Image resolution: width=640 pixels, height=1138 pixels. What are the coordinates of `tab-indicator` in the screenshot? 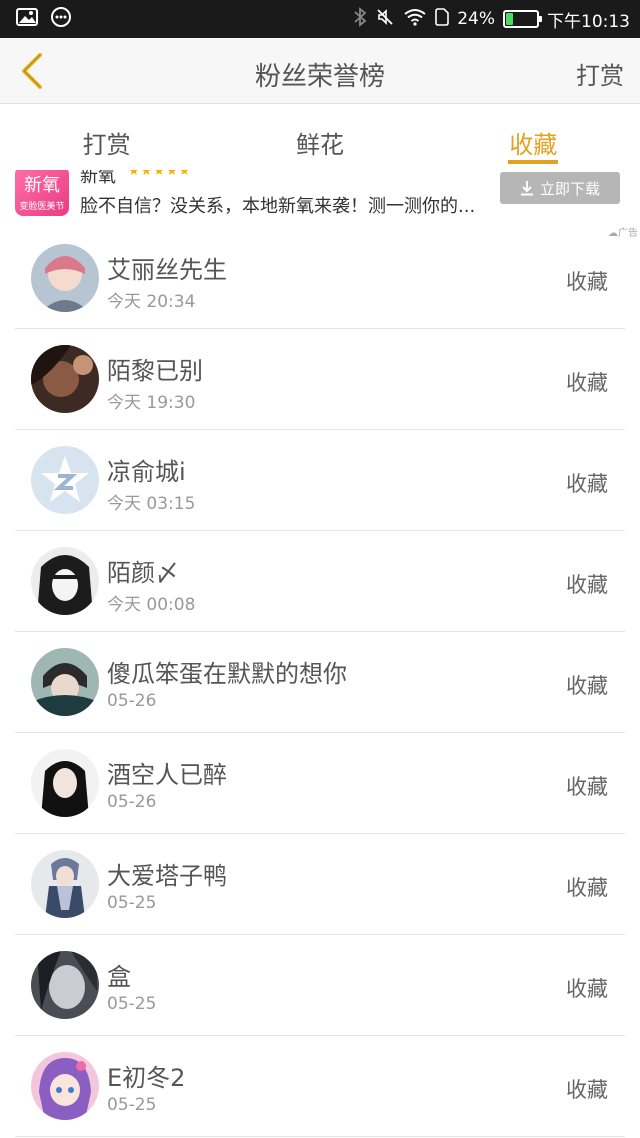 It's located at (533, 162).